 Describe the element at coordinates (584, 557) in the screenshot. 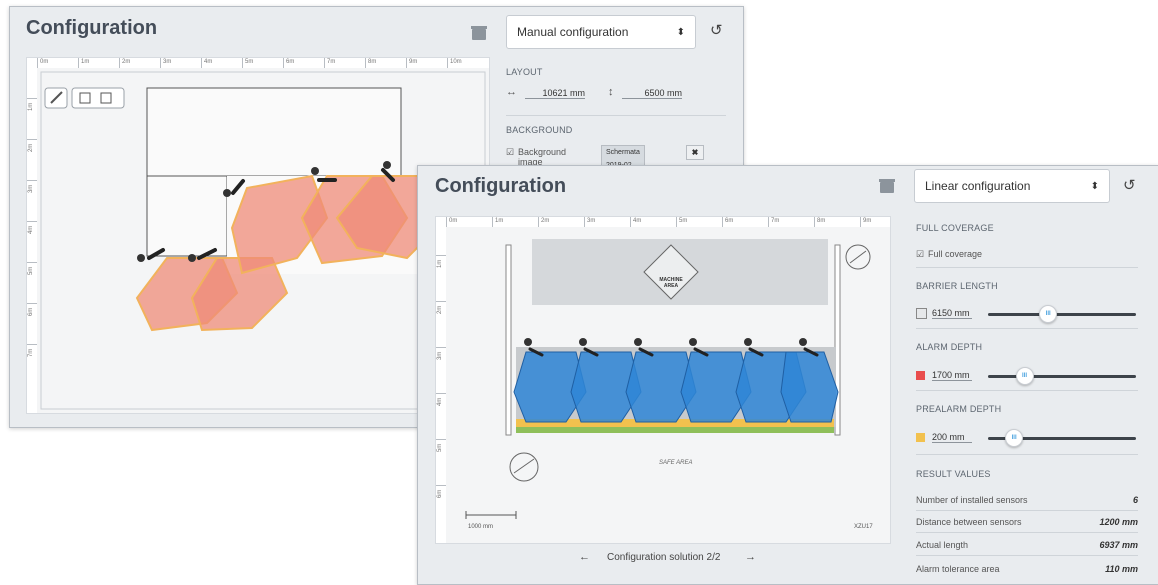

I see `previous-solution-button: ←` at that location.